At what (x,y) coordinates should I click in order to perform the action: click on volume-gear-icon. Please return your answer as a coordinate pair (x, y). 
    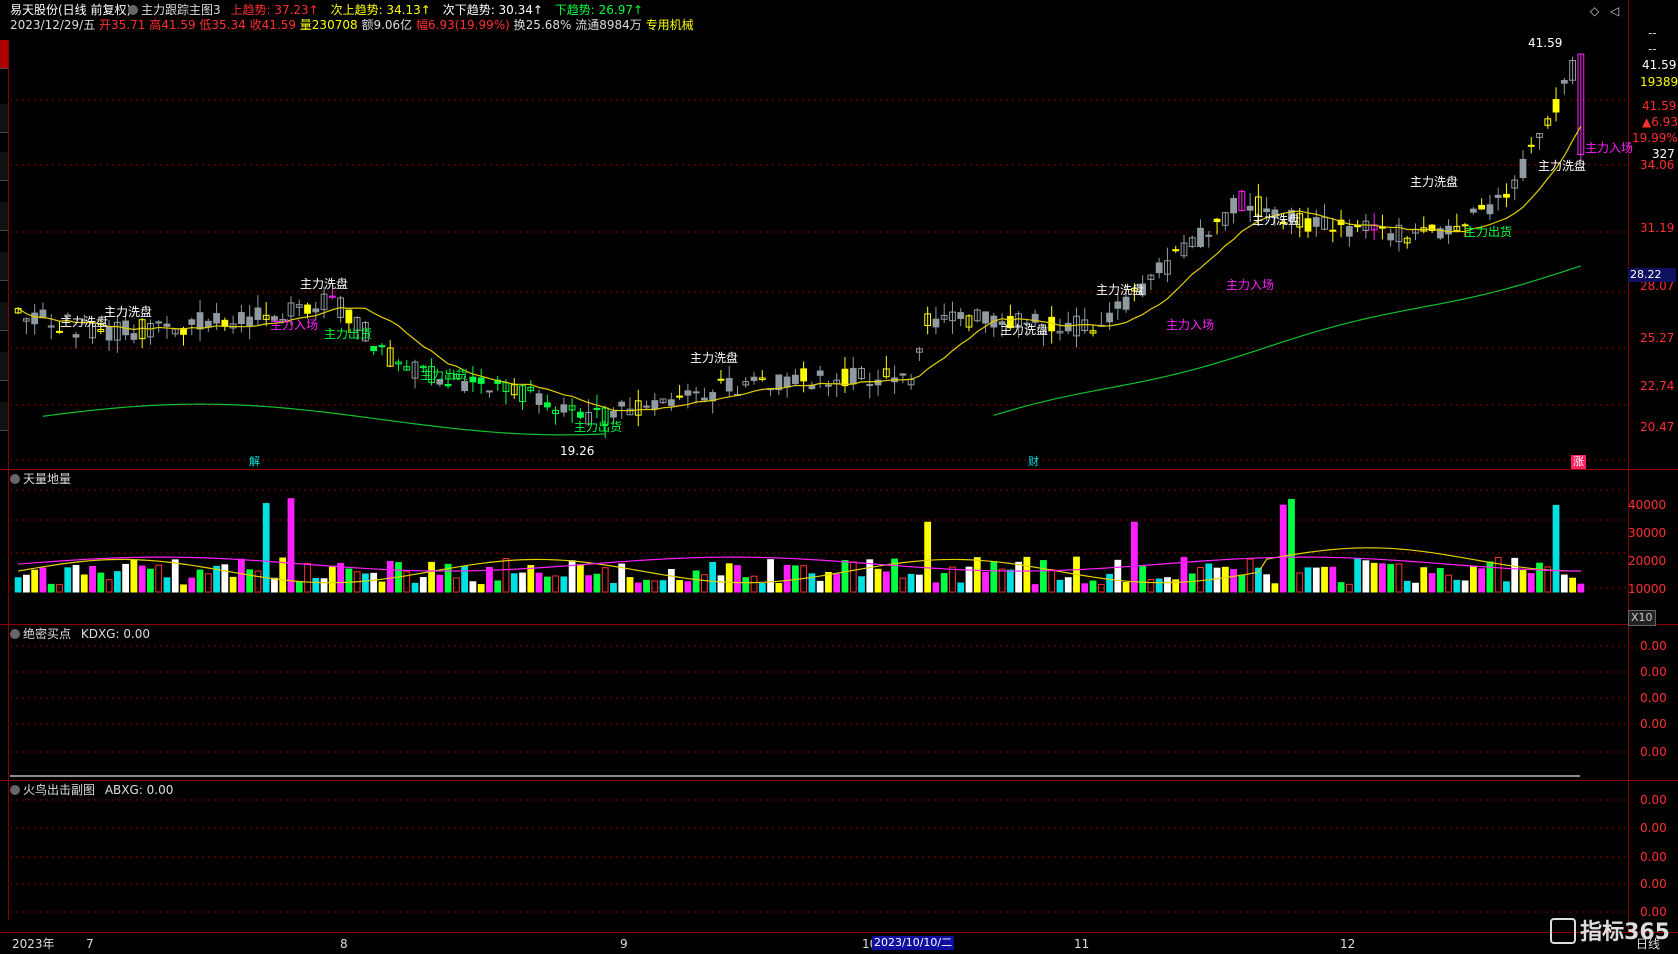
    Looking at the image, I should click on (15, 478).